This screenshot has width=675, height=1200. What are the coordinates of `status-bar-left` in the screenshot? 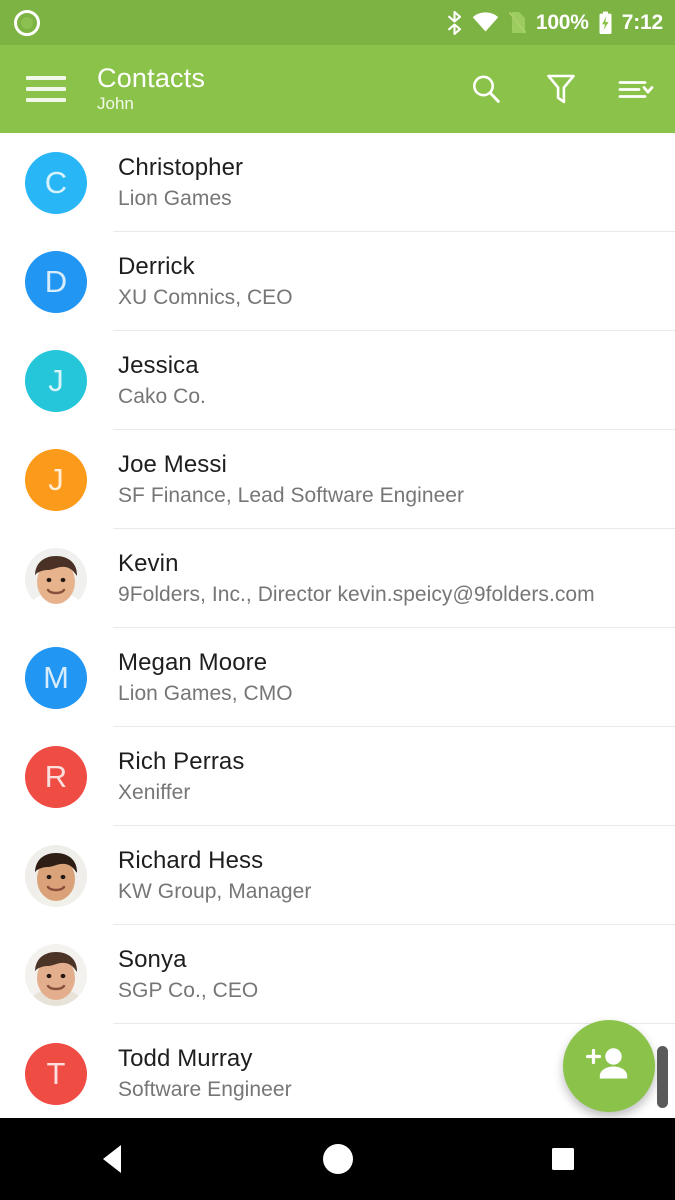 It's located at (27, 22).